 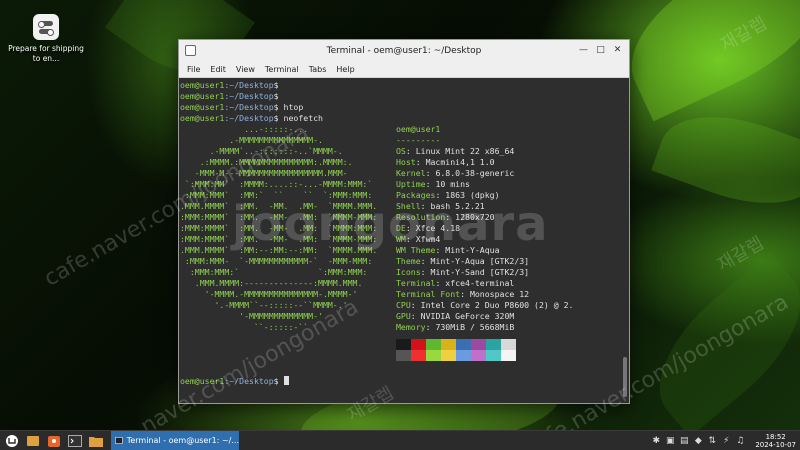 I want to click on color-palette, so click(x=456, y=350).